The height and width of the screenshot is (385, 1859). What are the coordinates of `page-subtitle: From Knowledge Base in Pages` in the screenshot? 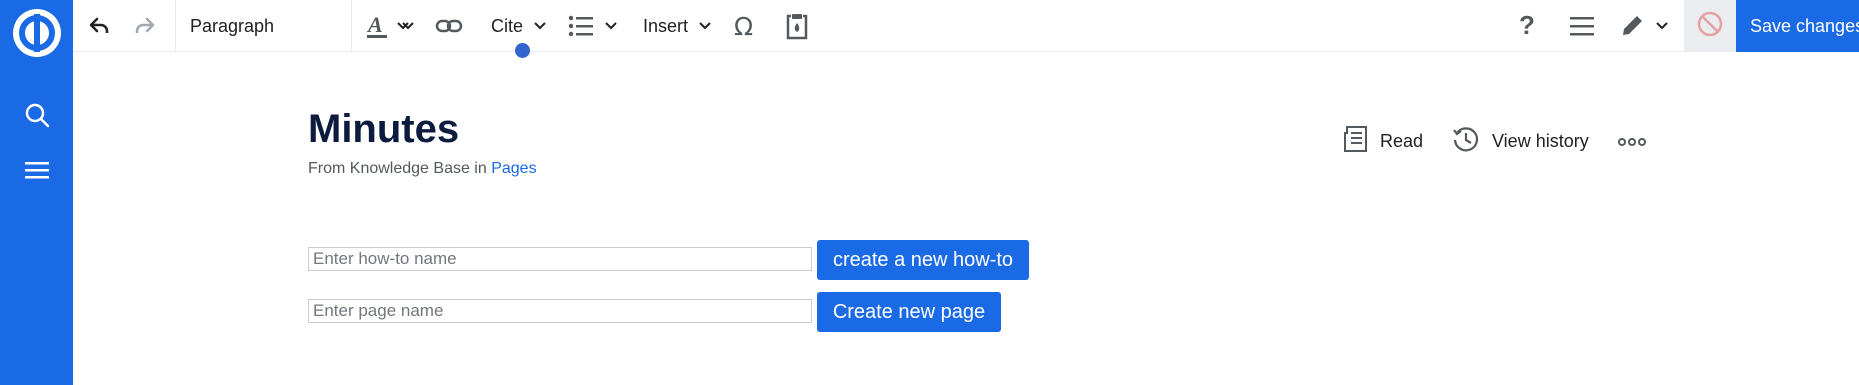 It's located at (422, 169).